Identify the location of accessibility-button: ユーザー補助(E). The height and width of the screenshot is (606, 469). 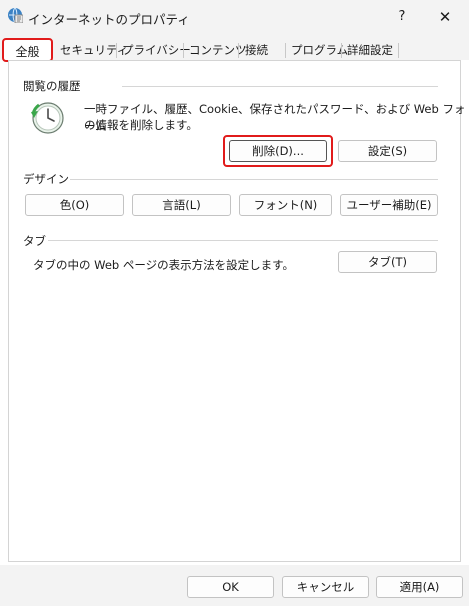
(389, 205).